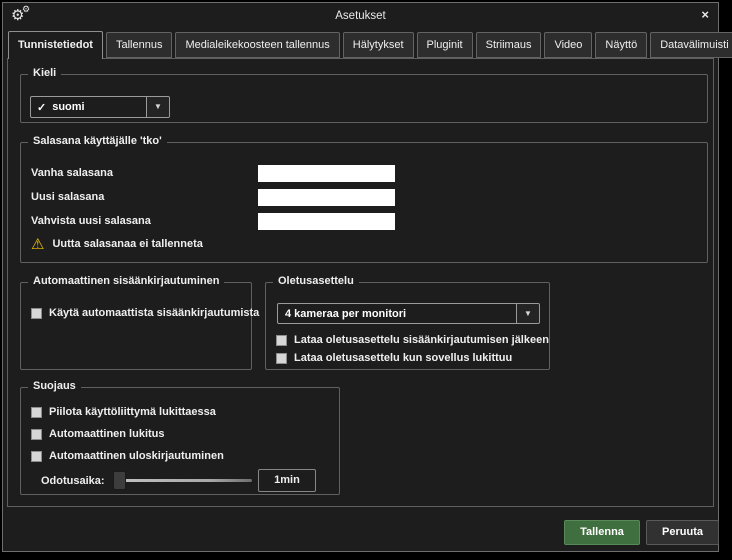 This screenshot has height=560, width=732. What do you see at coordinates (691, 45) in the screenshot?
I see `tab-datavalimuisti: Datavälimuisti` at bounding box center [691, 45].